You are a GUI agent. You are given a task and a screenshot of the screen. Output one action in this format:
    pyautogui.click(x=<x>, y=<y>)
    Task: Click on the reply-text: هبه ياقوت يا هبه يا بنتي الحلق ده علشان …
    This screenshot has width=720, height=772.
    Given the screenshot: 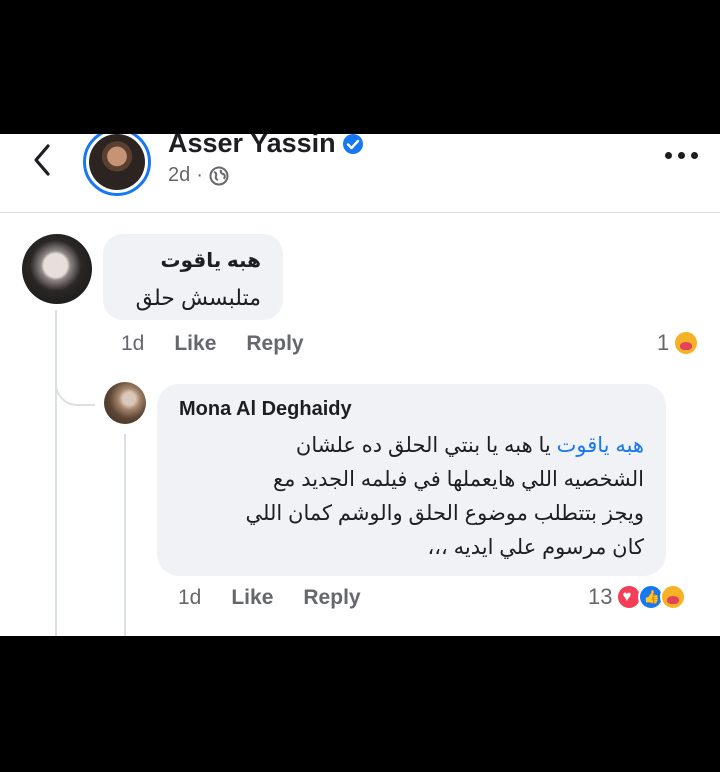 What is the action you would take?
    pyautogui.click(x=411, y=497)
    